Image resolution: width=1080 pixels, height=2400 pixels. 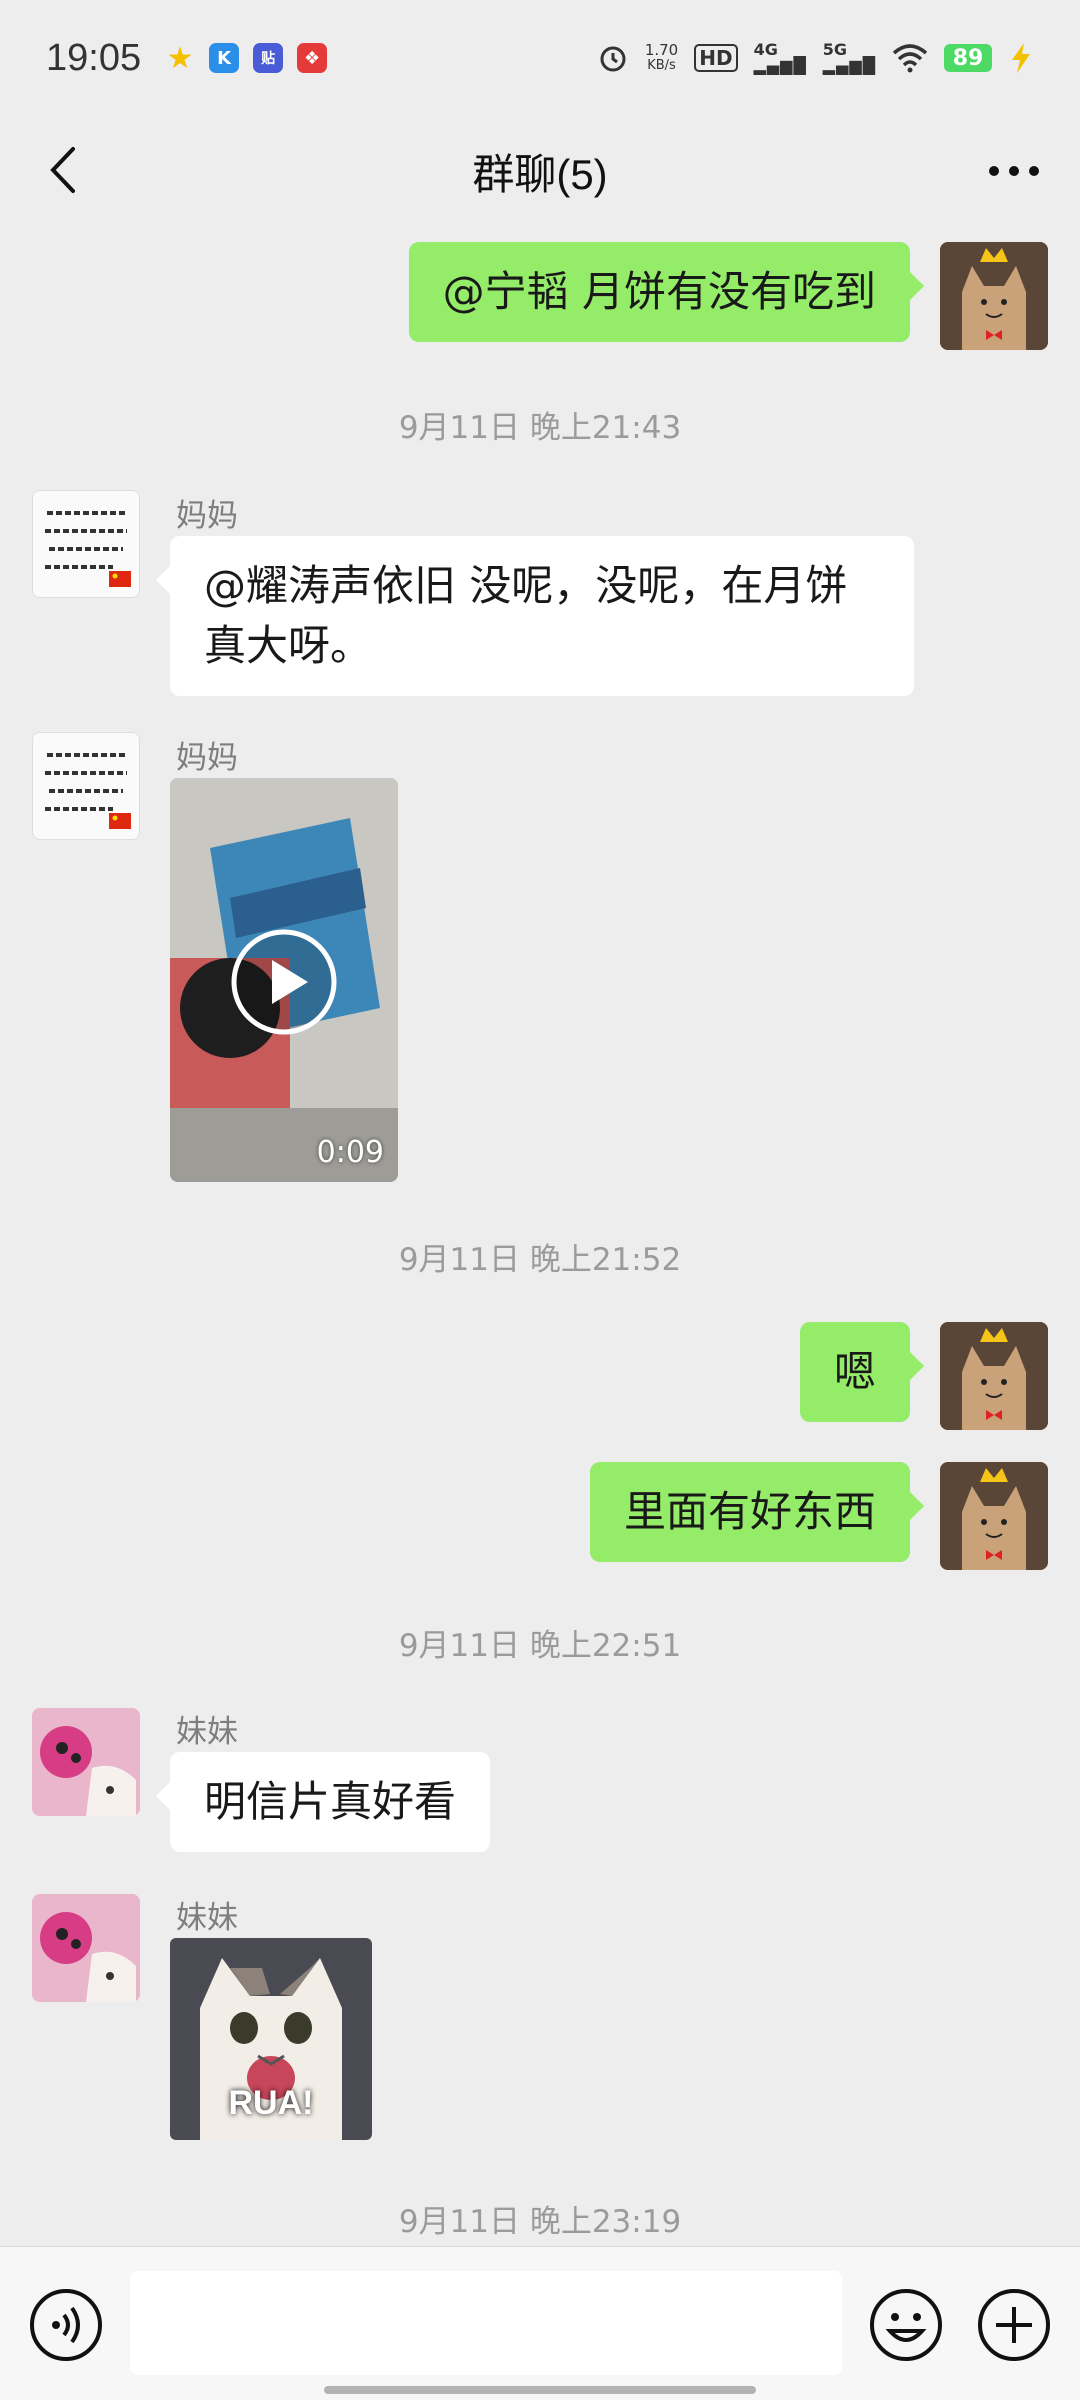 I want to click on message-text: 里面有好东西, so click(x=749, y=1511).